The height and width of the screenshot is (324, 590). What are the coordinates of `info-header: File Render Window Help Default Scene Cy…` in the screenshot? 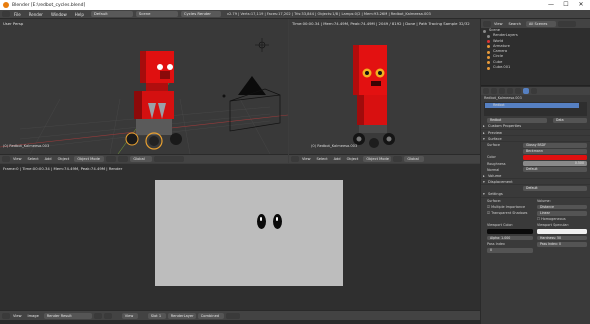 It's located at (295, 14).